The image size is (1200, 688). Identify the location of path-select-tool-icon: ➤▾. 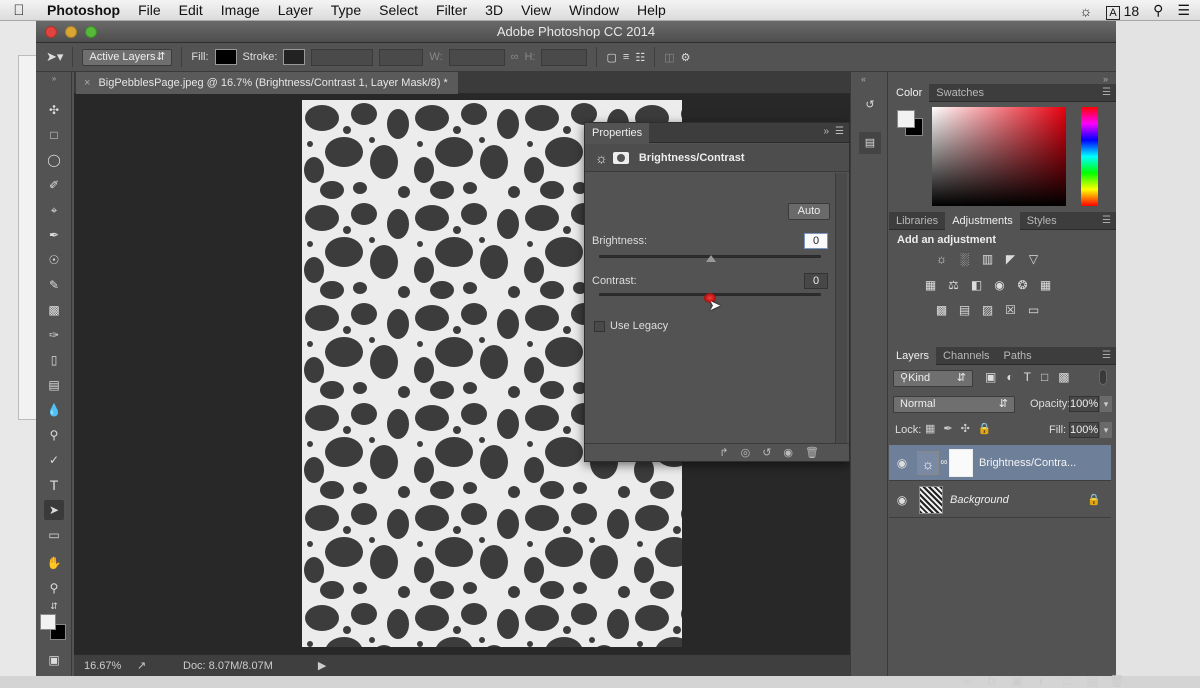
(54, 57).